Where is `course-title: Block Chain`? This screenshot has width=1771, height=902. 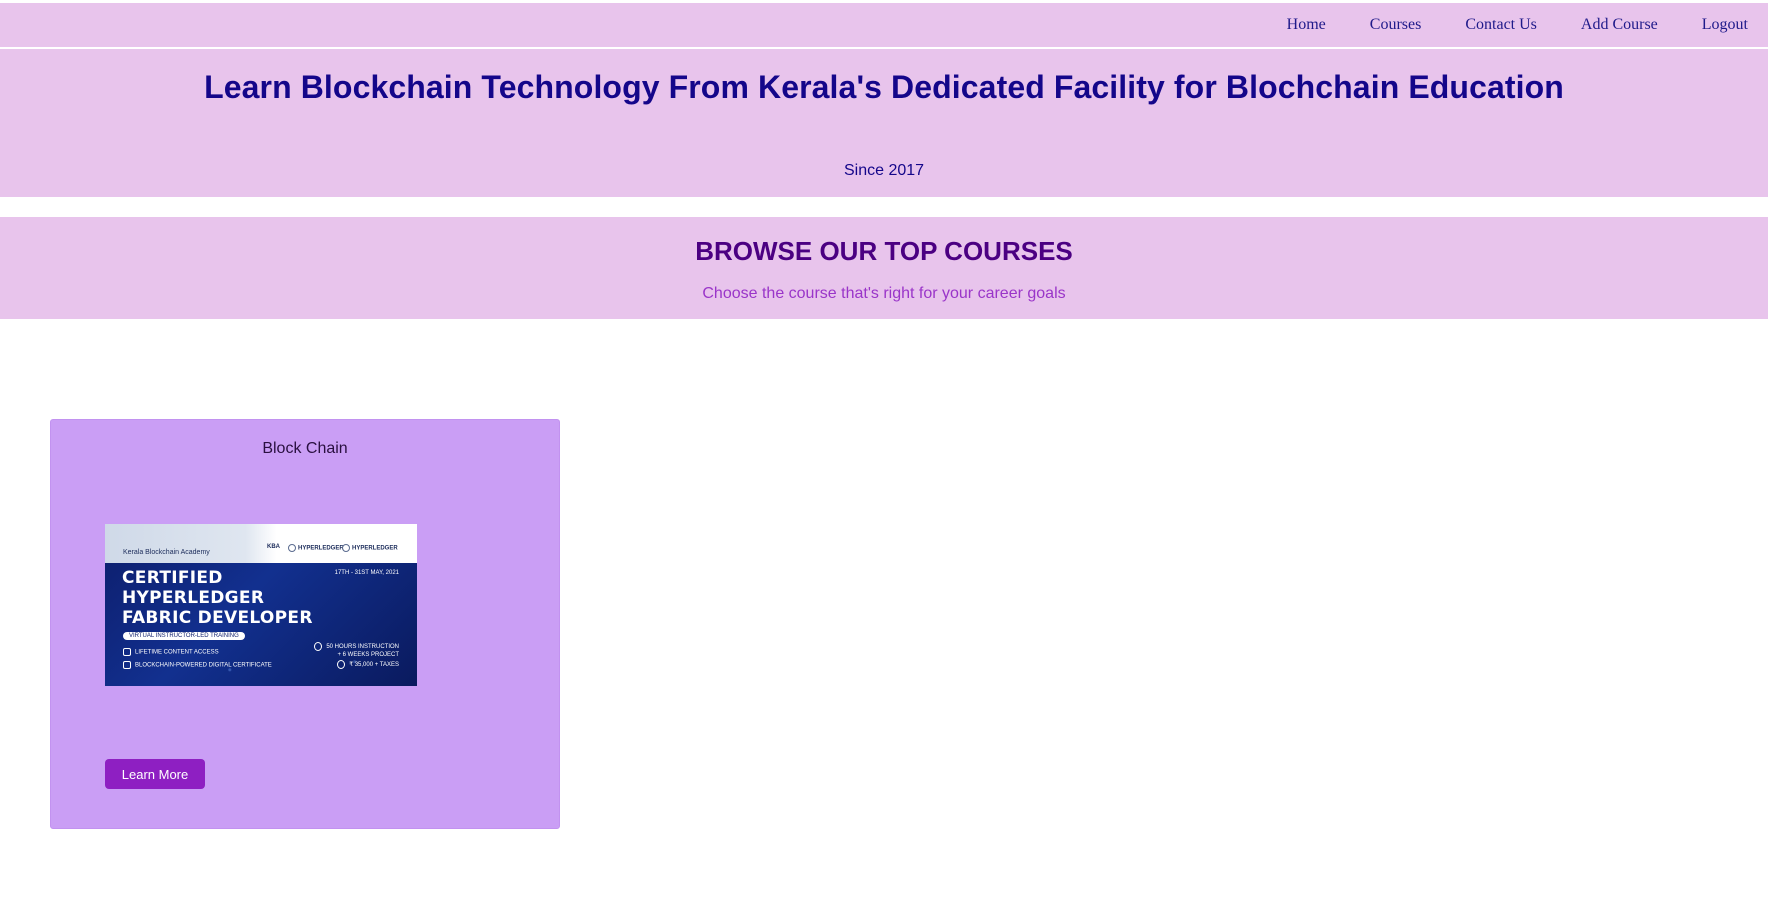 course-title: Block Chain is located at coordinates (305, 448).